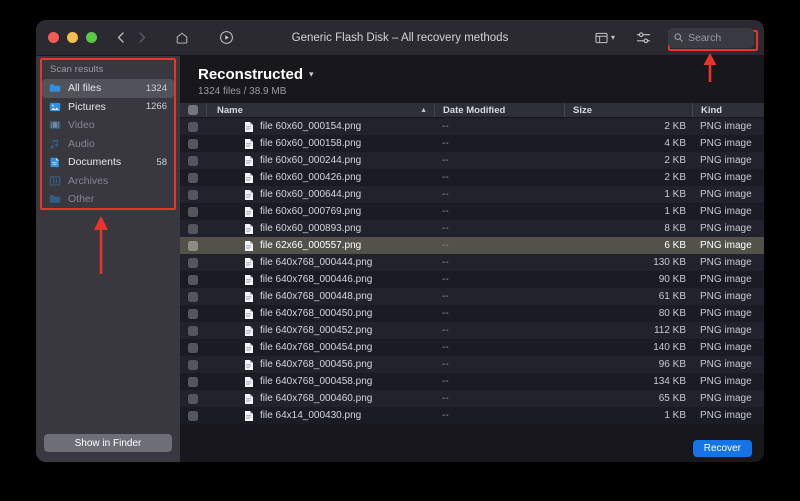  What do you see at coordinates (472, 228) in the screenshot?
I see `table-row: file 60x60_000893.png -- 8 KB PNG image` at bounding box center [472, 228].